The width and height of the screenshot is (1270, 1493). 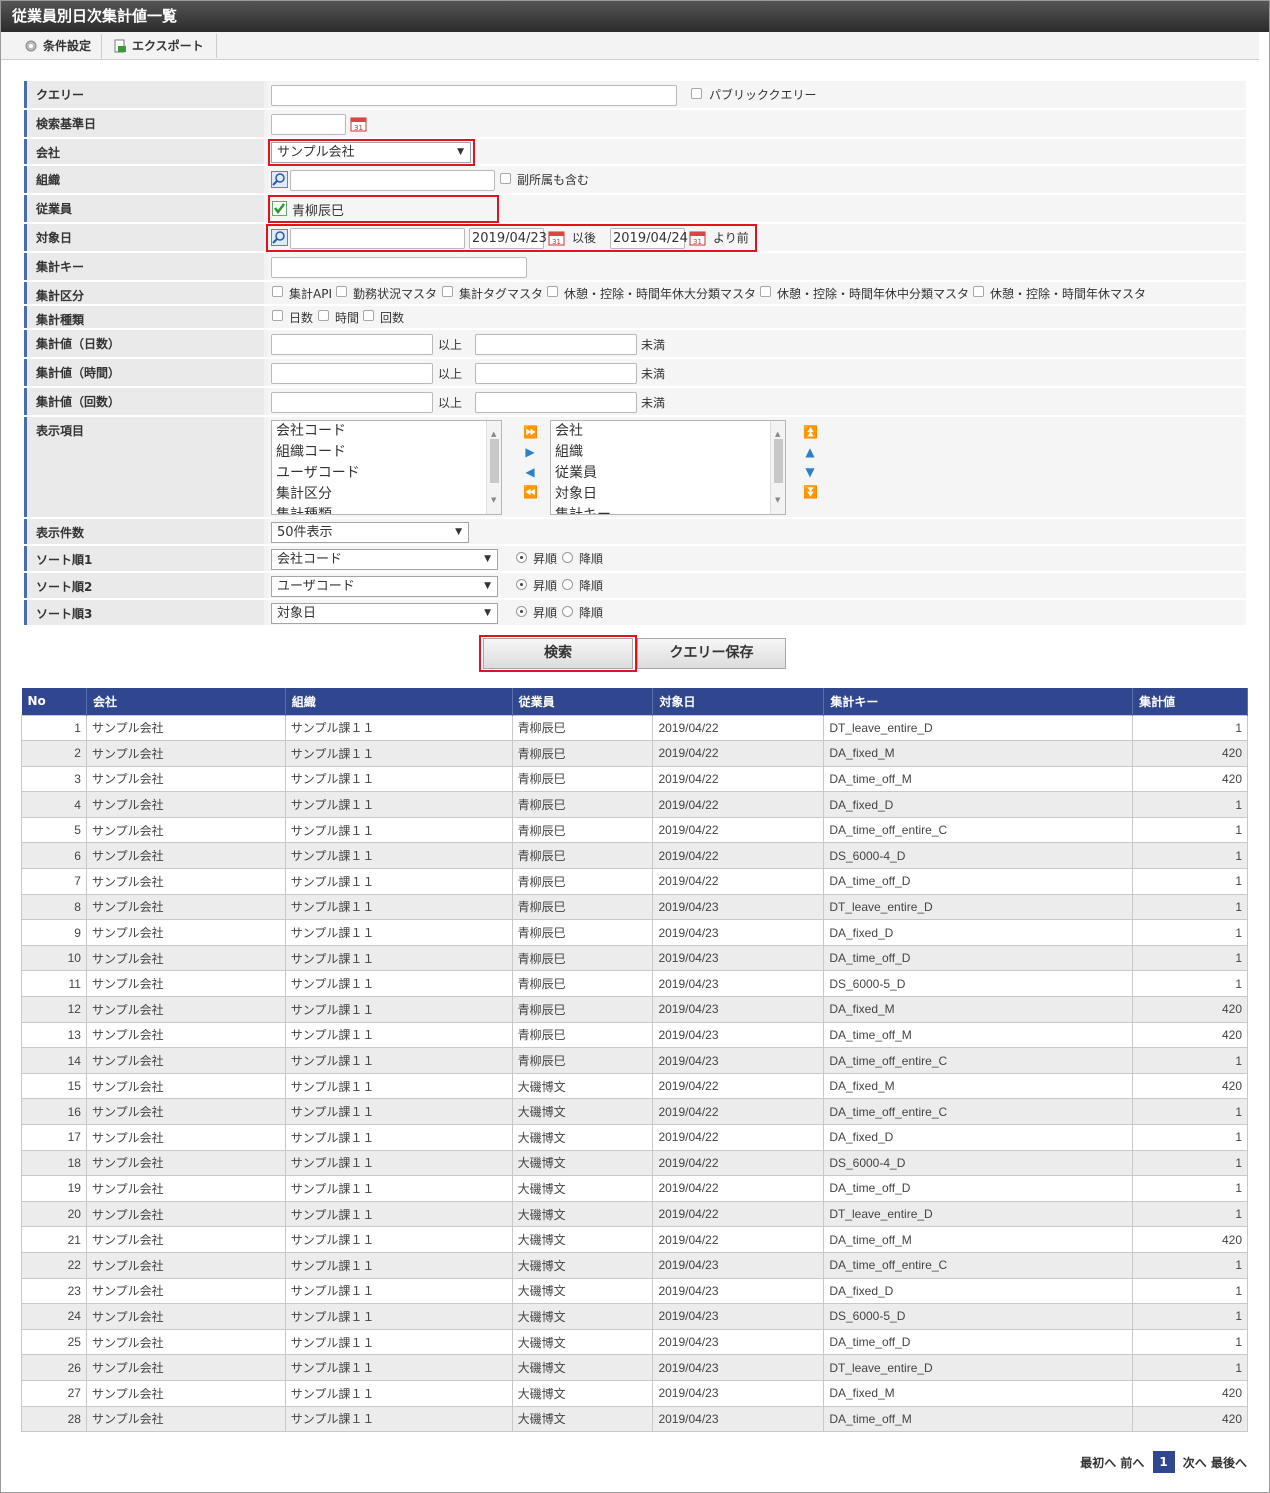 I want to click on sort3-asc-radio, so click(x=521, y=611).